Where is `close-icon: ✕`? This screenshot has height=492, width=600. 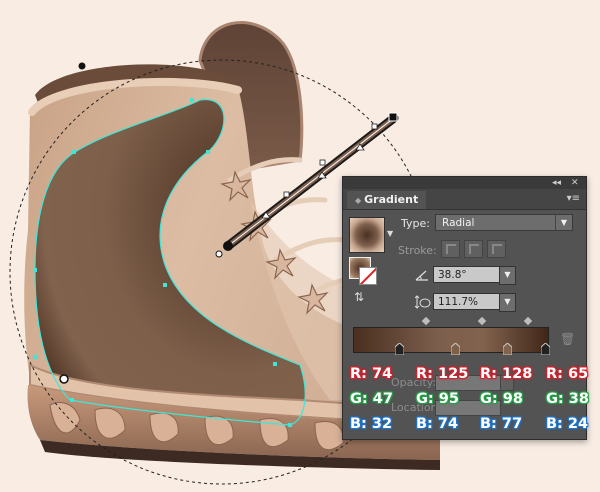
close-icon: ✕ is located at coordinates (575, 183).